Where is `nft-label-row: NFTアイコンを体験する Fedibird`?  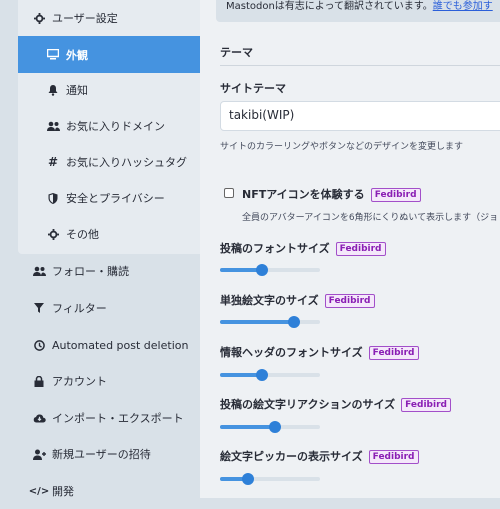 nft-label-row: NFTアイコンを体験する Fedibird is located at coordinates (331, 194).